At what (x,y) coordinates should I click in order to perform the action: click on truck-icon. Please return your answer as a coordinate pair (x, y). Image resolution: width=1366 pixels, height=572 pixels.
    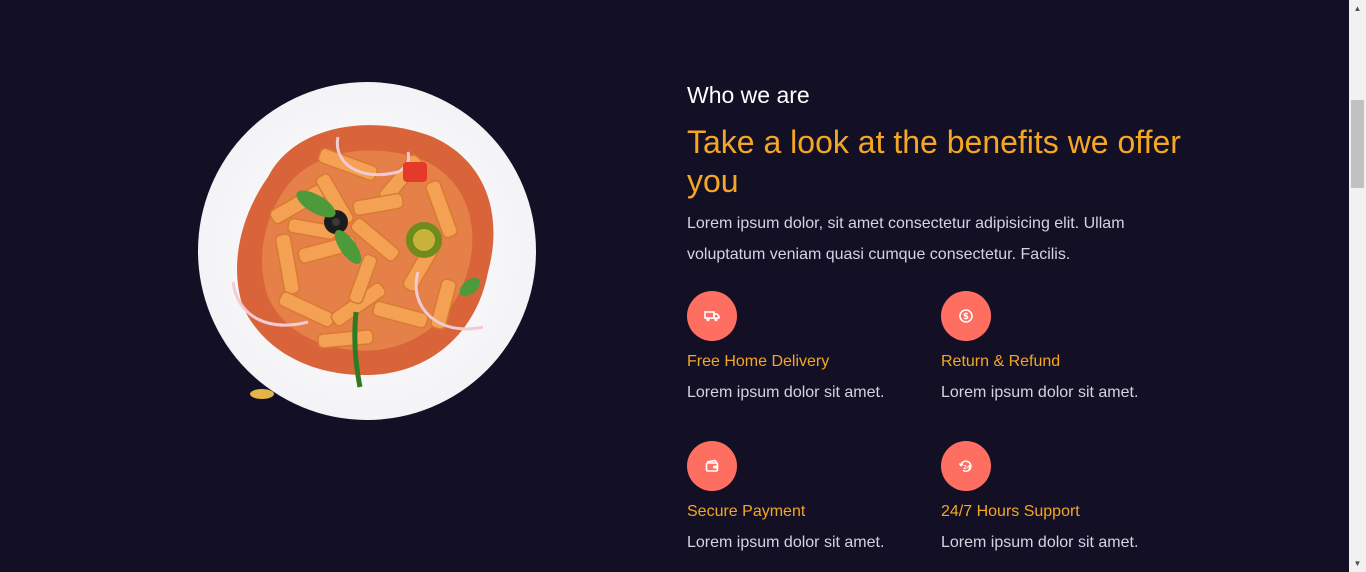
    Looking at the image, I should click on (712, 316).